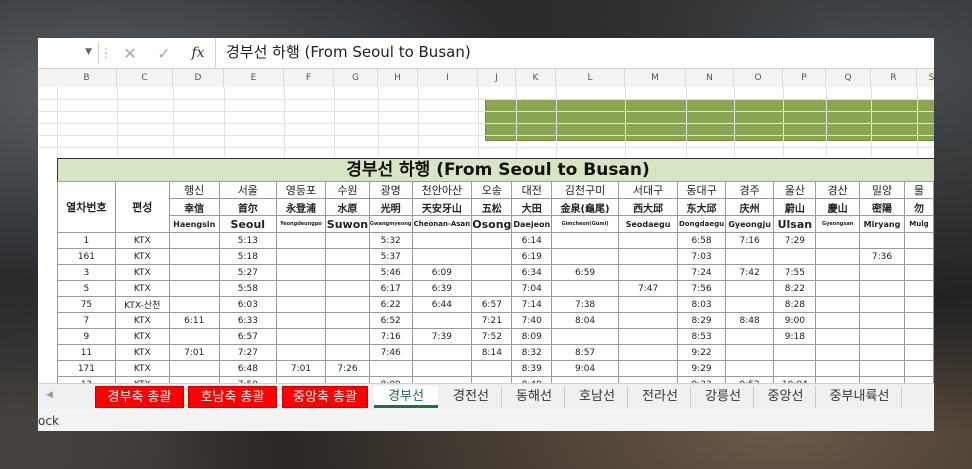 The image size is (972, 469). Describe the element at coordinates (749, 240) in the screenshot. I see `time-cell: 7:16` at that location.